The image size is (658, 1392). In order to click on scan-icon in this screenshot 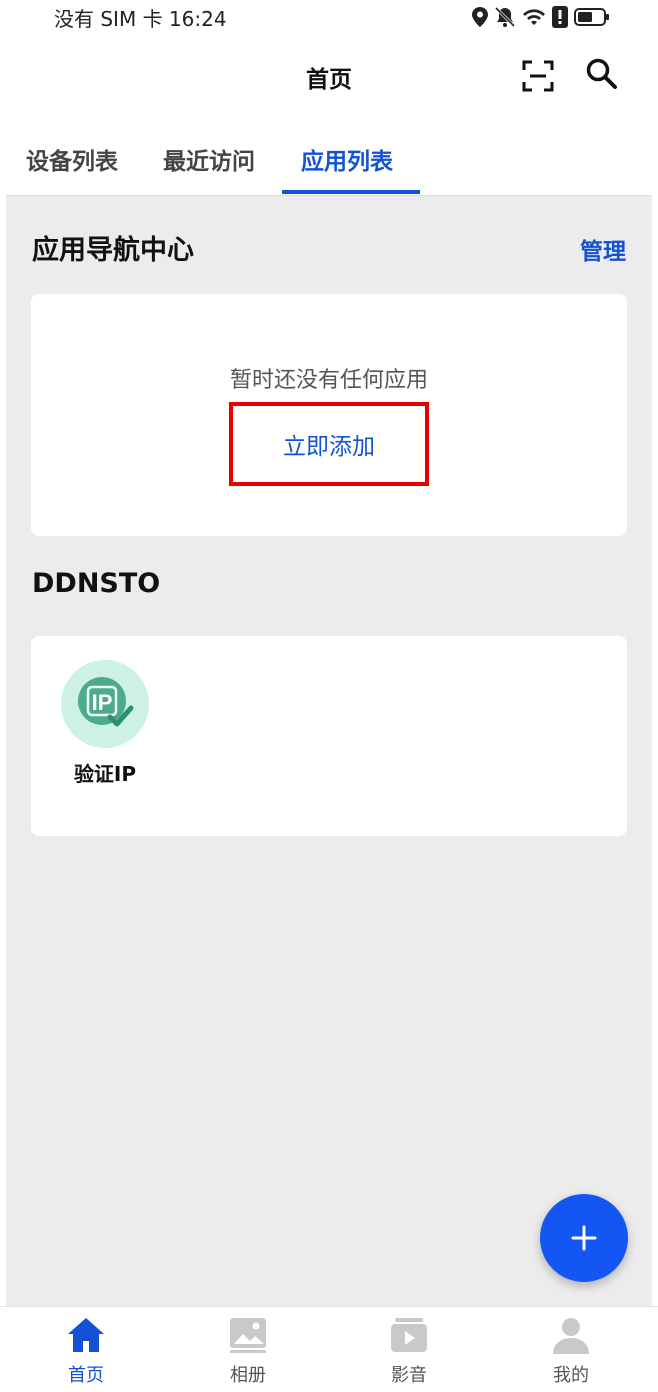, I will do `click(538, 76)`.